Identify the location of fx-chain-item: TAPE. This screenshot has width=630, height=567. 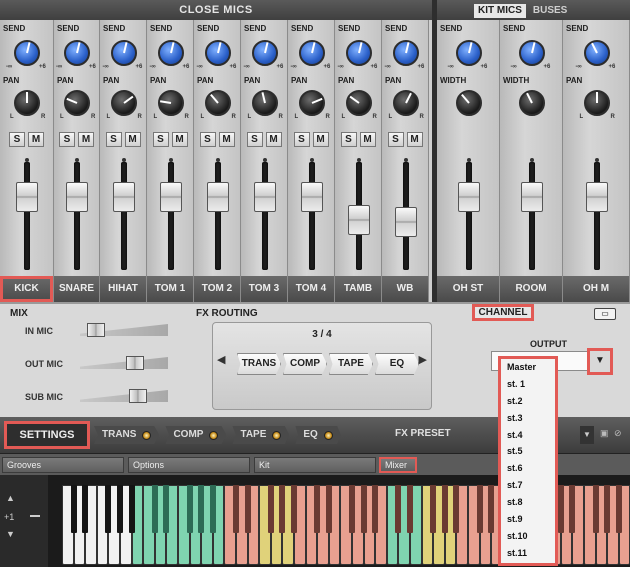
(261, 435).